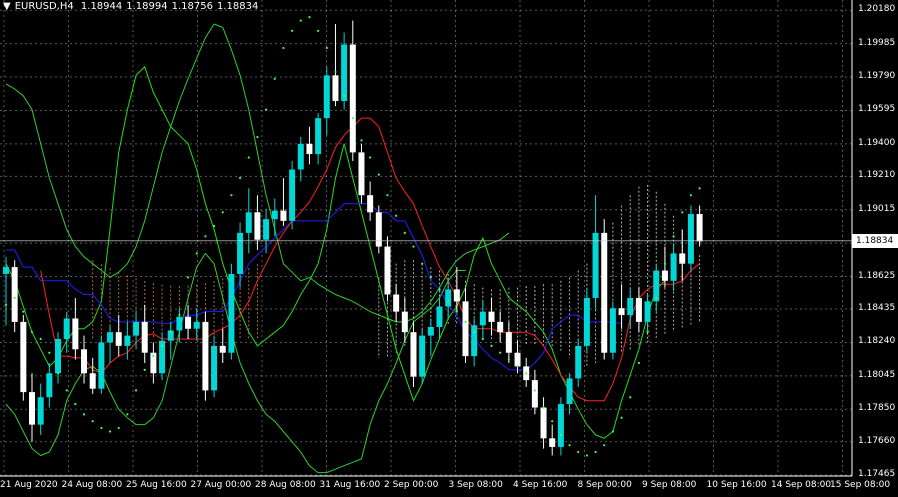  I want to click on time-tick-label: 3 Sep 08:00, so click(475, 485).